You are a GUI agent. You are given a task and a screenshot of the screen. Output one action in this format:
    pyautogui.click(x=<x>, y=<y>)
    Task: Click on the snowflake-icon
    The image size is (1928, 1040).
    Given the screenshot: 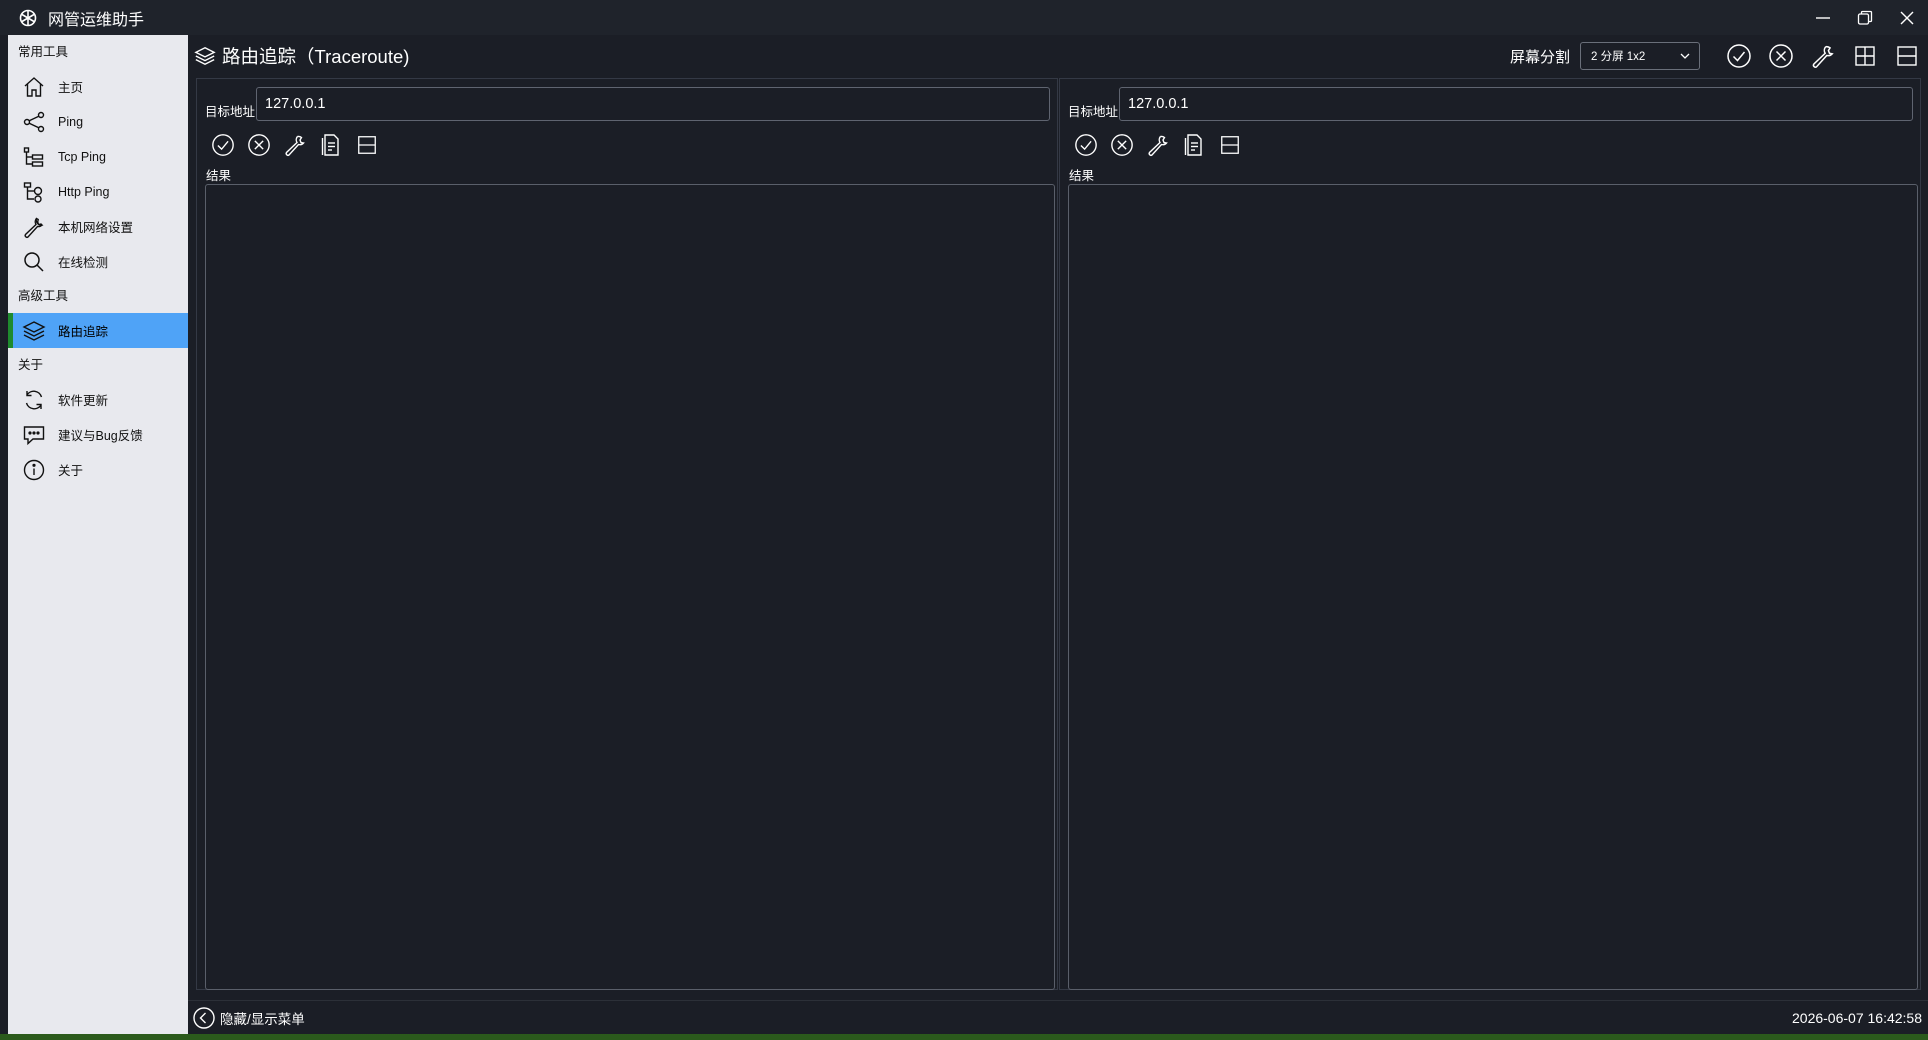 What is the action you would take?
    pyautogui.click(x=28, y=18)
    